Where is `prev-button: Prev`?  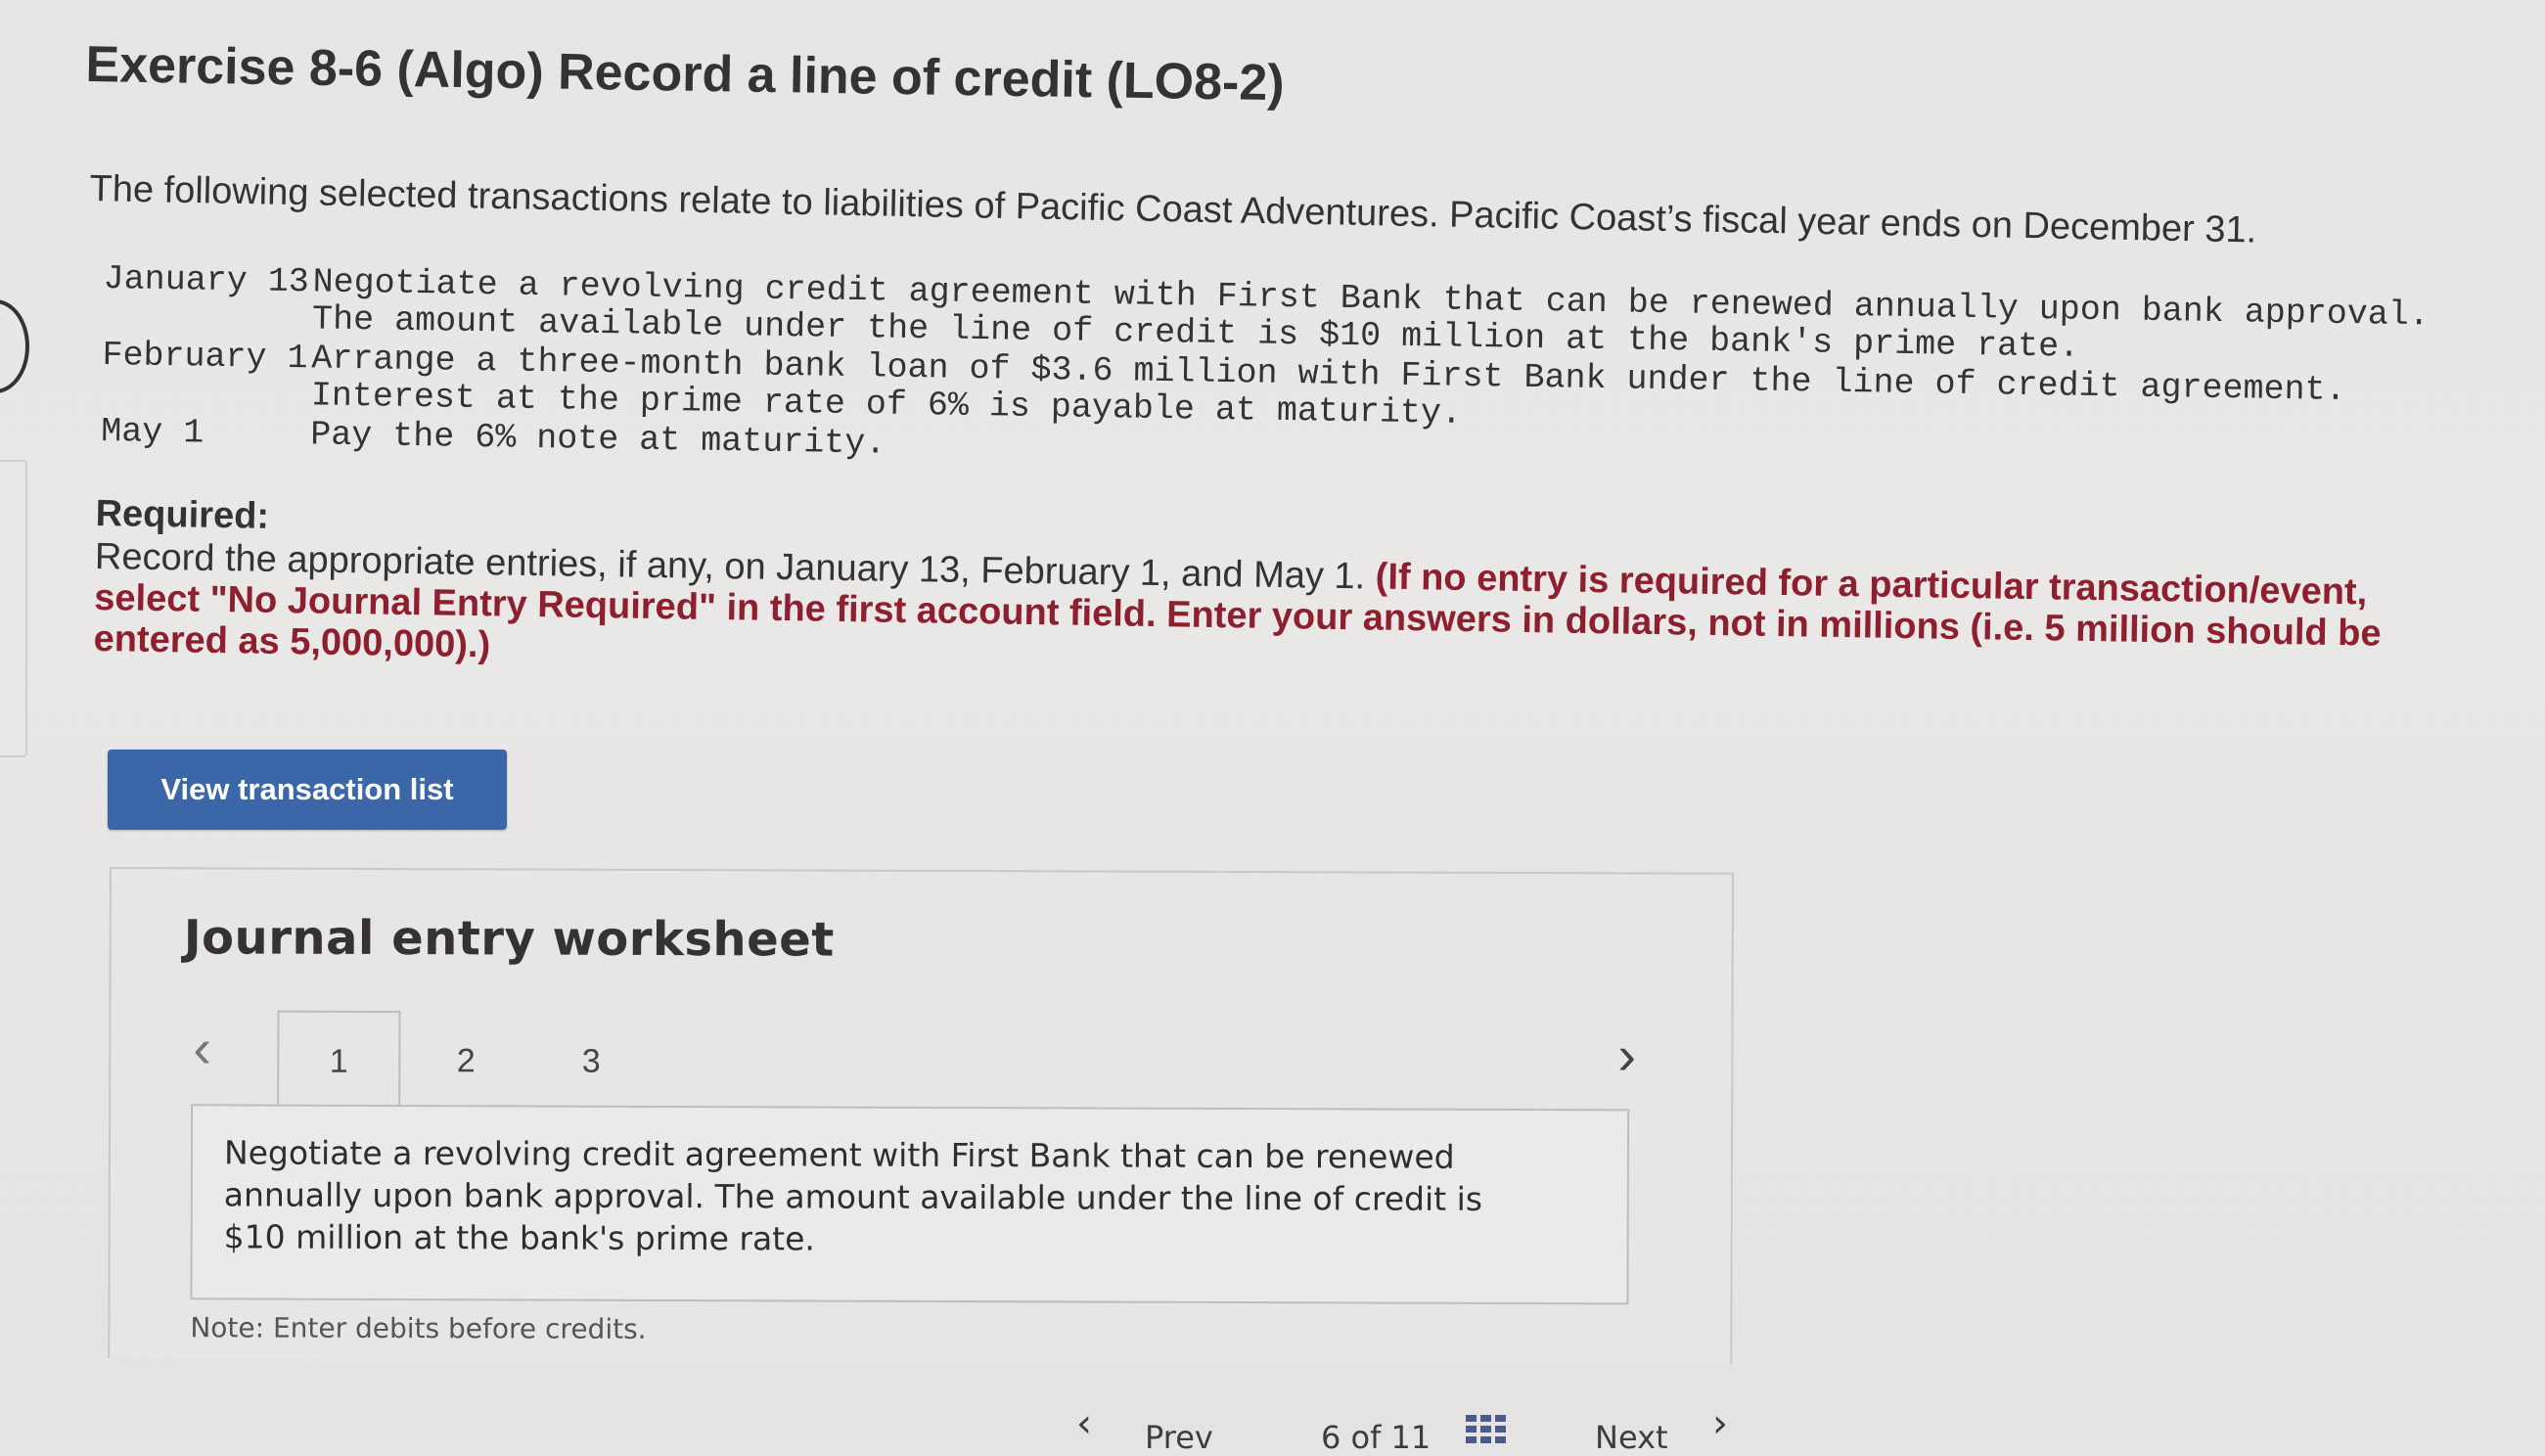 prev-button: Prev is located at coordinates (1179, 1437).